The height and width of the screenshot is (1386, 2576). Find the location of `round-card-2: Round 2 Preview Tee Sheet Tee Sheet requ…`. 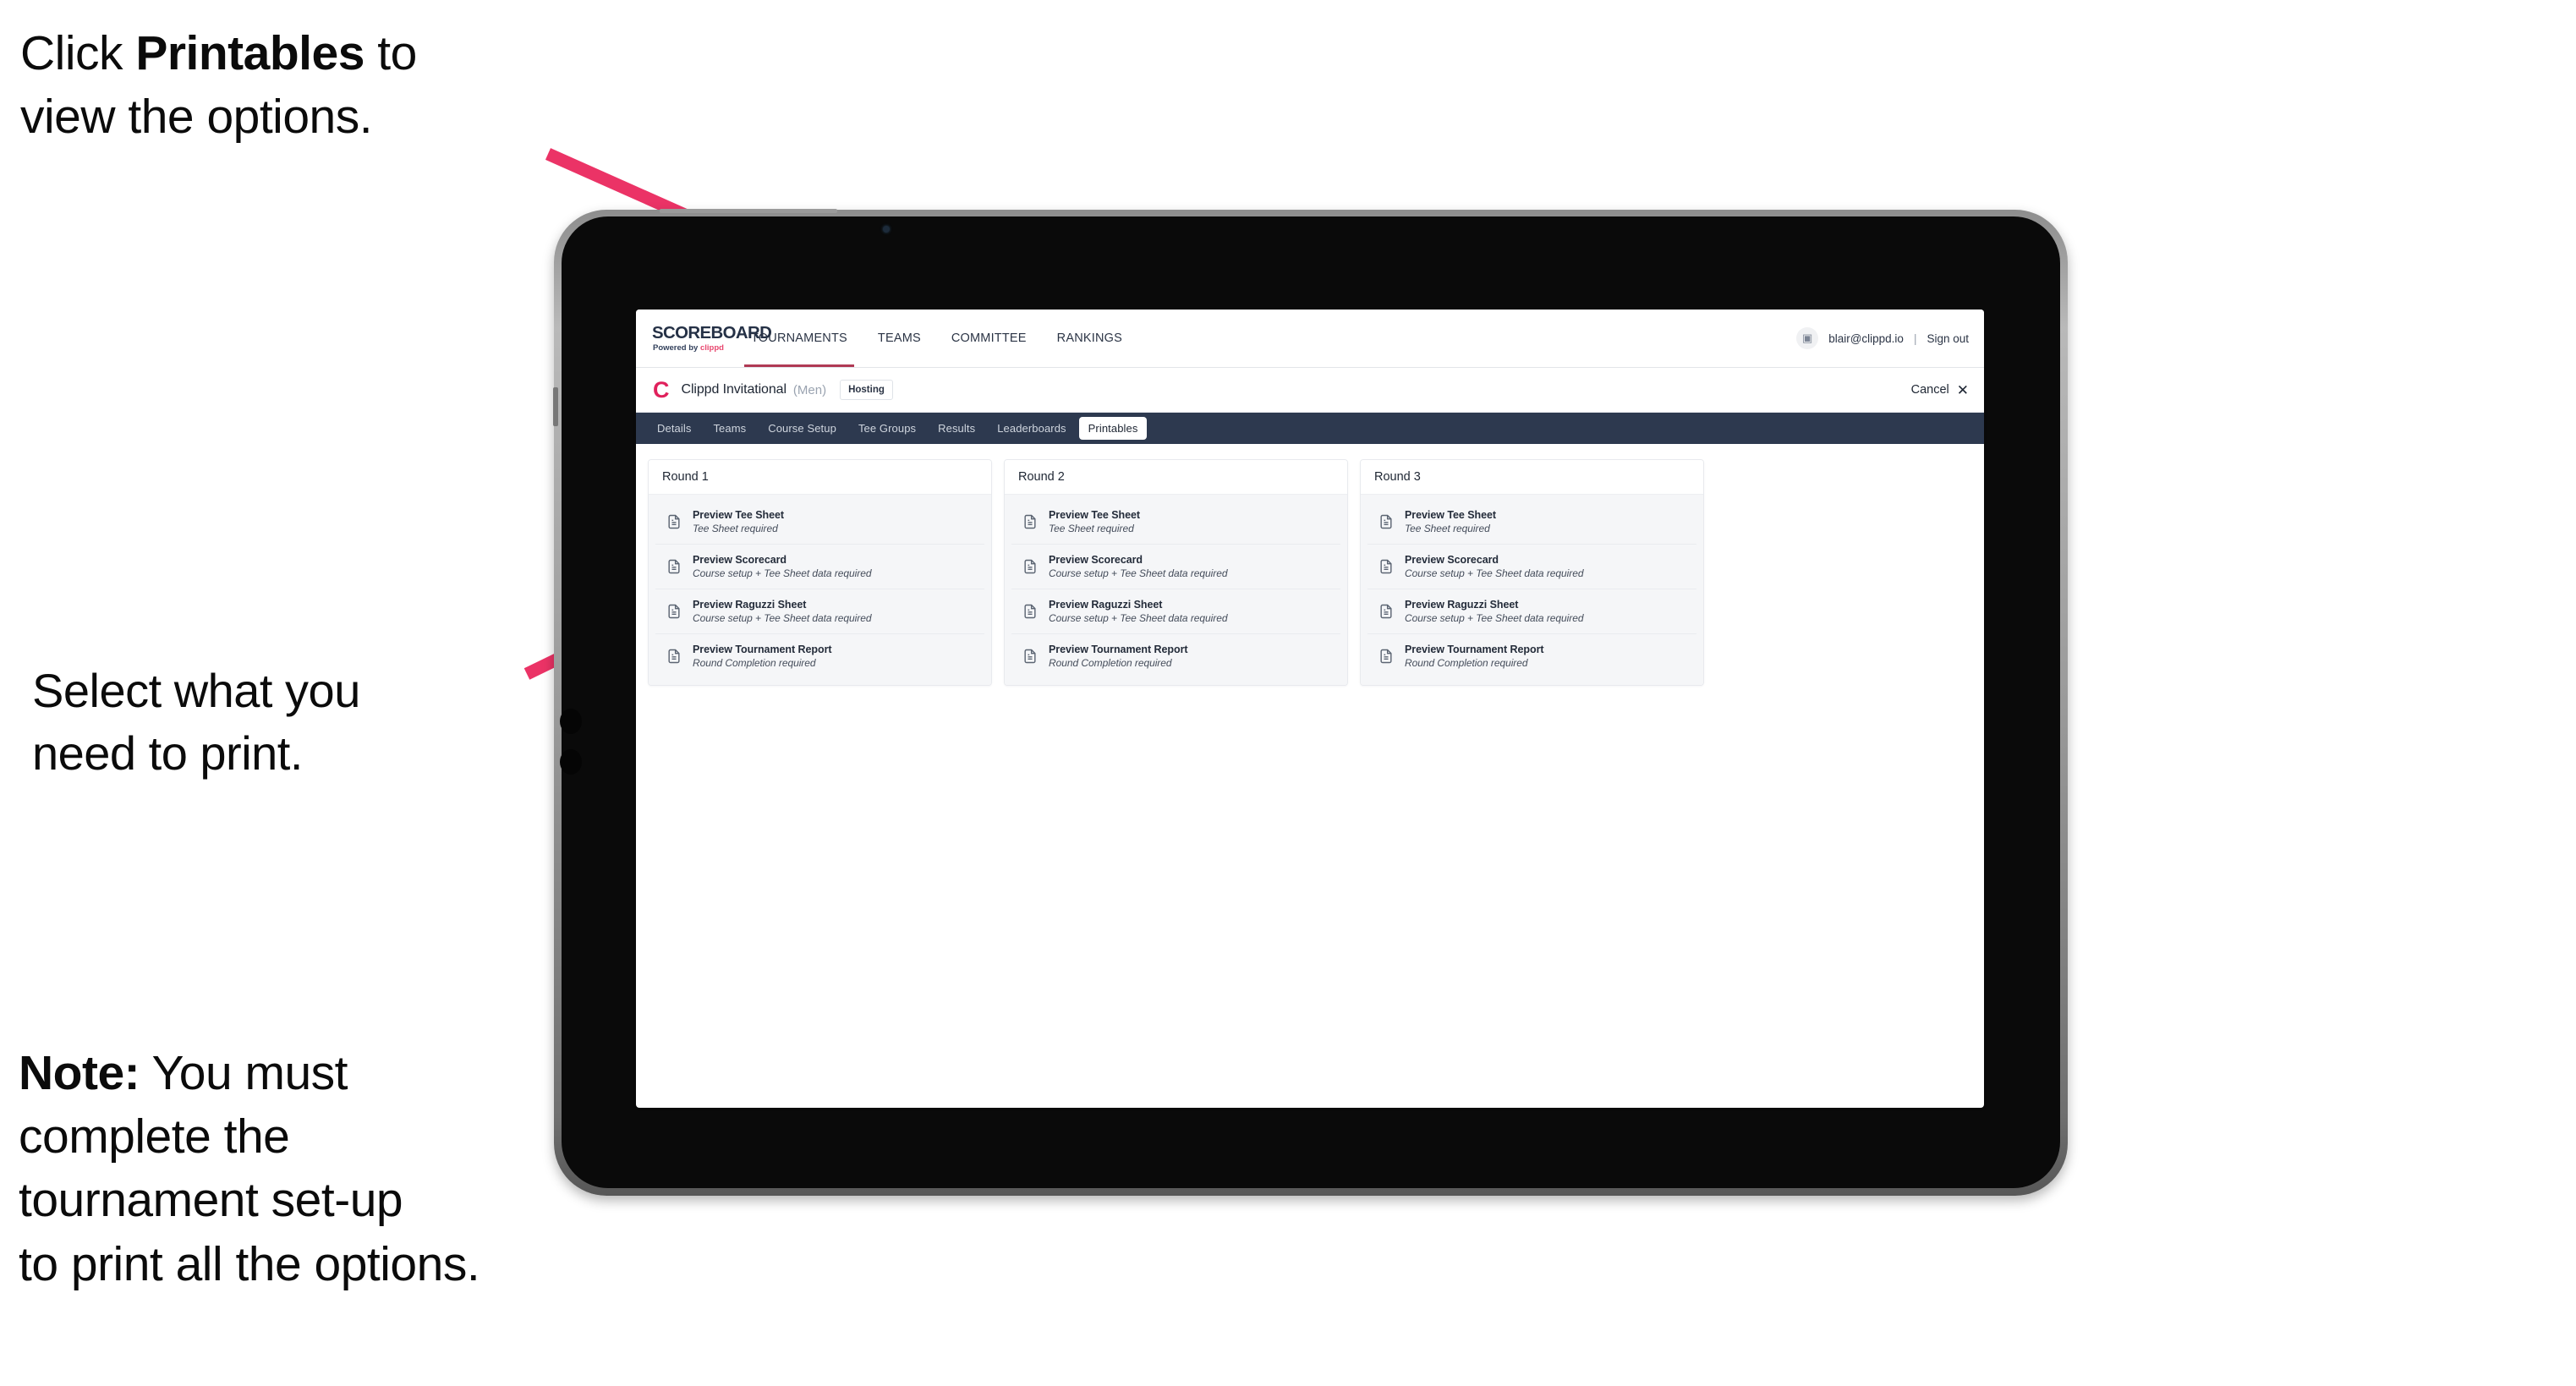

round-card-2: Round 2 Preview Tee Sheet Tee Sheet requ… is located at coordinates (1176, 572).